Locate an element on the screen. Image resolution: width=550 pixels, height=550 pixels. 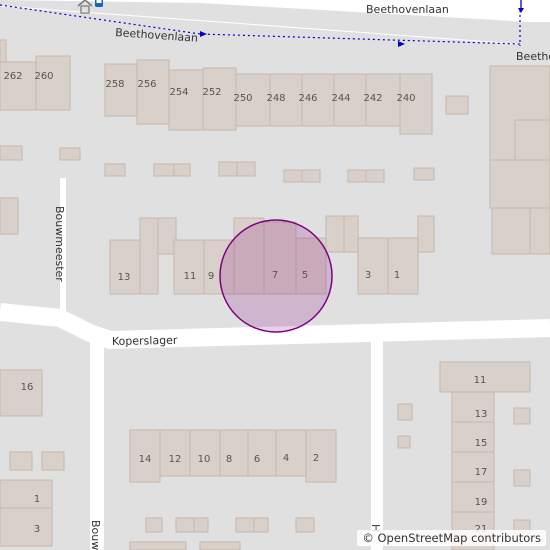
house-number: 10 is located at coordinates (204, 459).